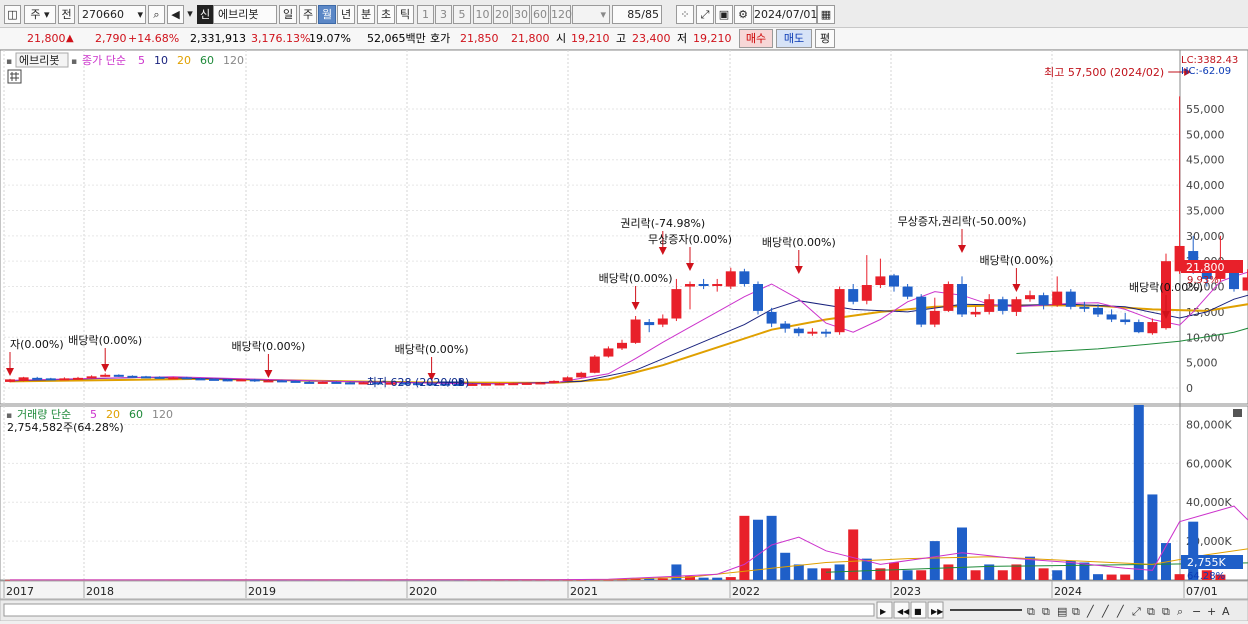 The image size is (1248, 624). I want to click on nav-icon-2: ■, so click(918, 611).